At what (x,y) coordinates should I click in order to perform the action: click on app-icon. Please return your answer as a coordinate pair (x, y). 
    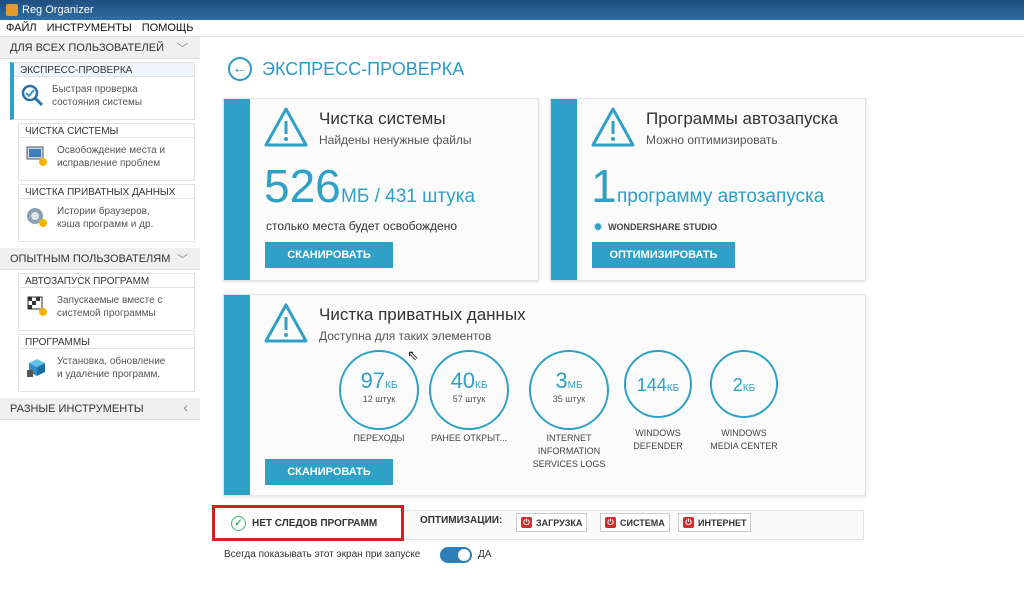
    Looking at the image, I should click on (12, 10).